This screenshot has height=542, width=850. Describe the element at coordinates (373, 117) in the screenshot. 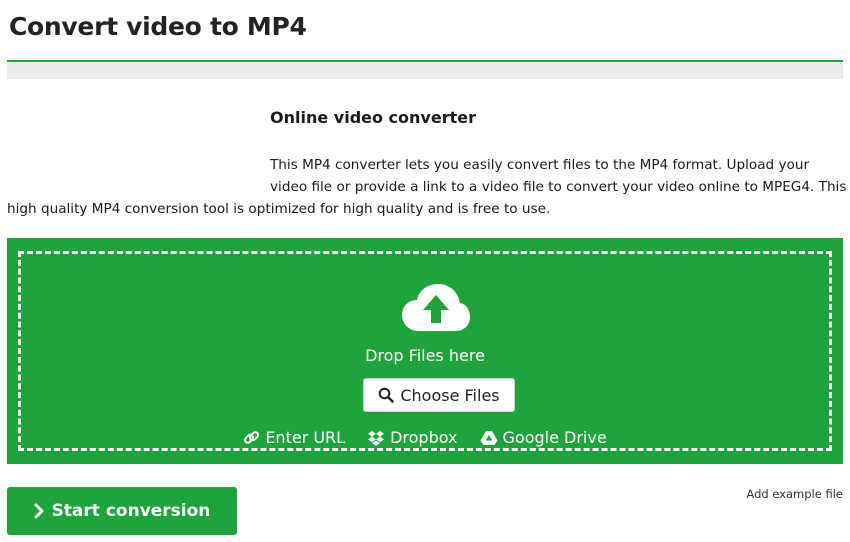

I see `section-heading: Online video converter` at that location.